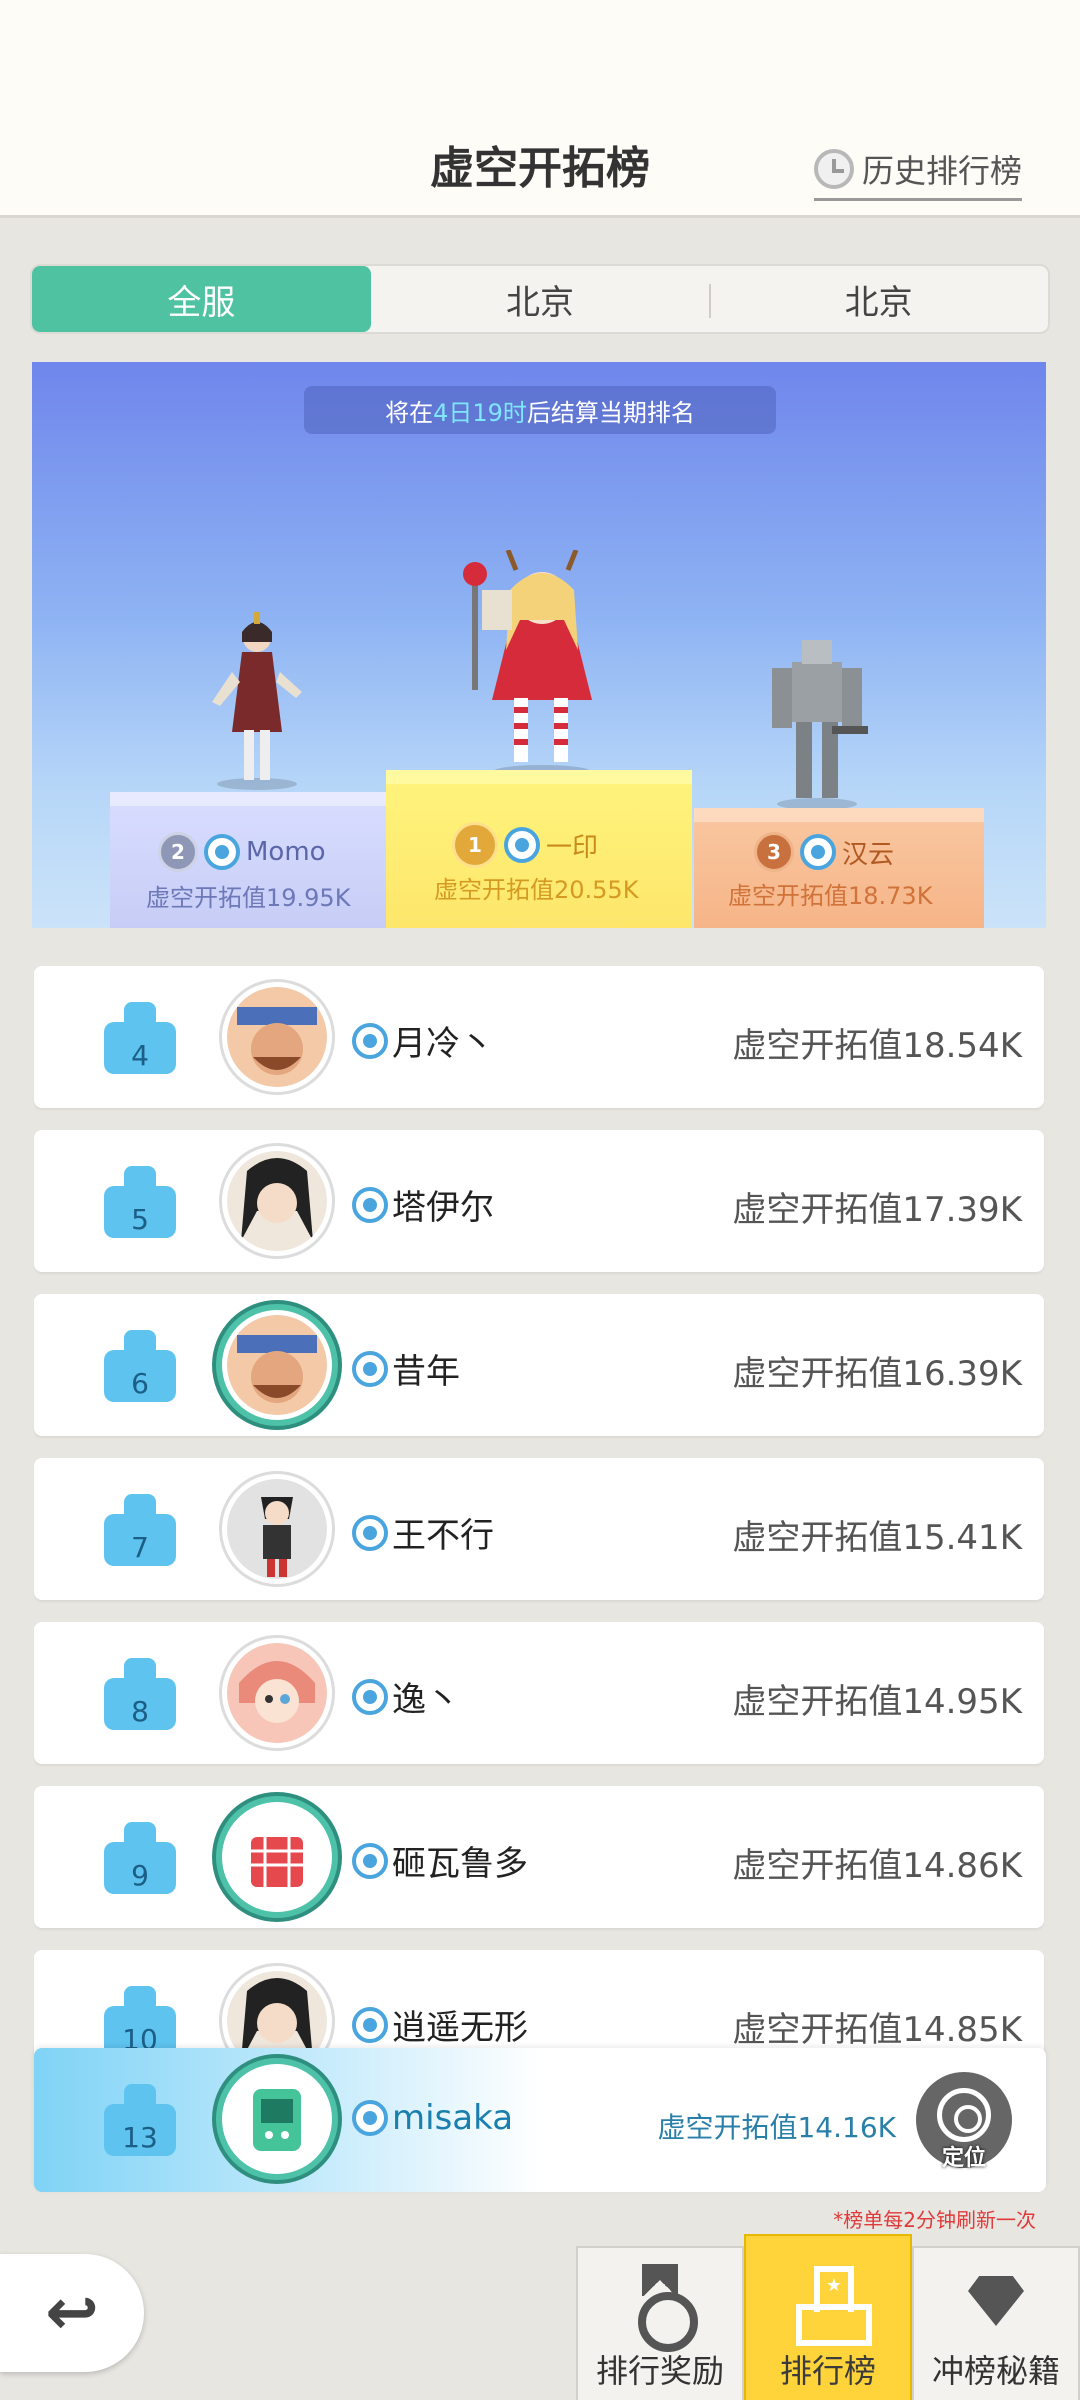  What do you see at coordinates (426, 1700) in the screenshot?
I see `player-name: 逸丶` at bounding box center [426, 1700].